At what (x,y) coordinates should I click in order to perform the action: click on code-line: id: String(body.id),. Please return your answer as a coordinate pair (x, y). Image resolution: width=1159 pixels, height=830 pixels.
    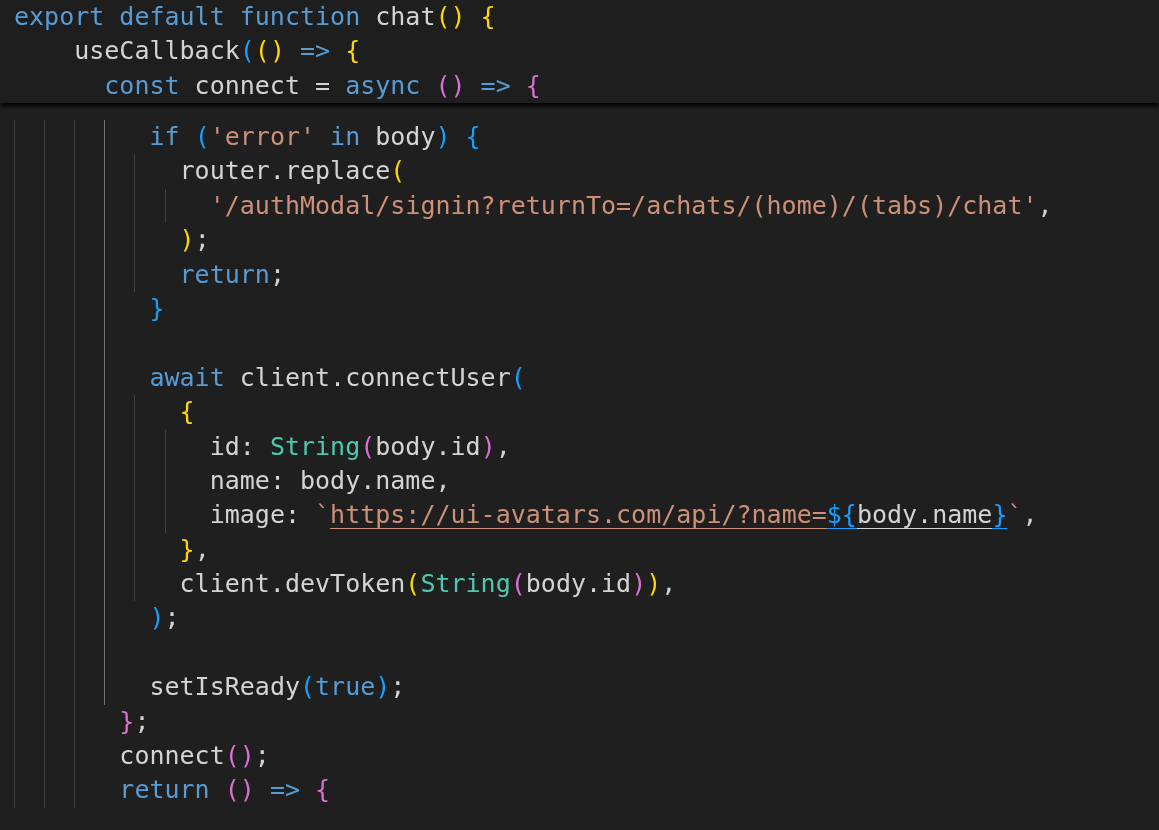
    Looking at the image, I should click on (360, 446).